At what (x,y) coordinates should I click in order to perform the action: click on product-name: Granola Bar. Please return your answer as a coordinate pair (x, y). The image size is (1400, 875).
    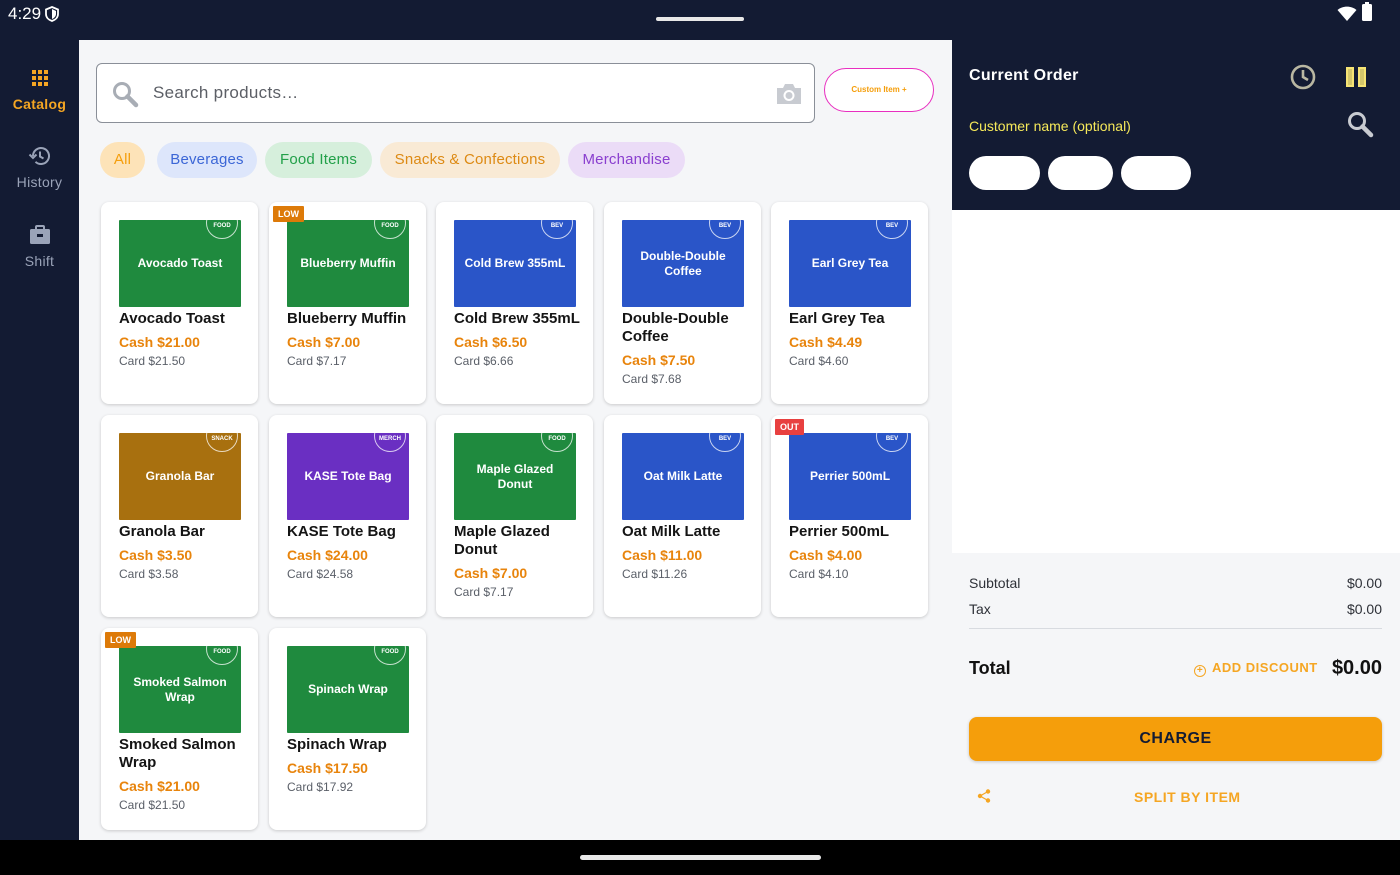
    Looking at the image, I should click on (162, 531).